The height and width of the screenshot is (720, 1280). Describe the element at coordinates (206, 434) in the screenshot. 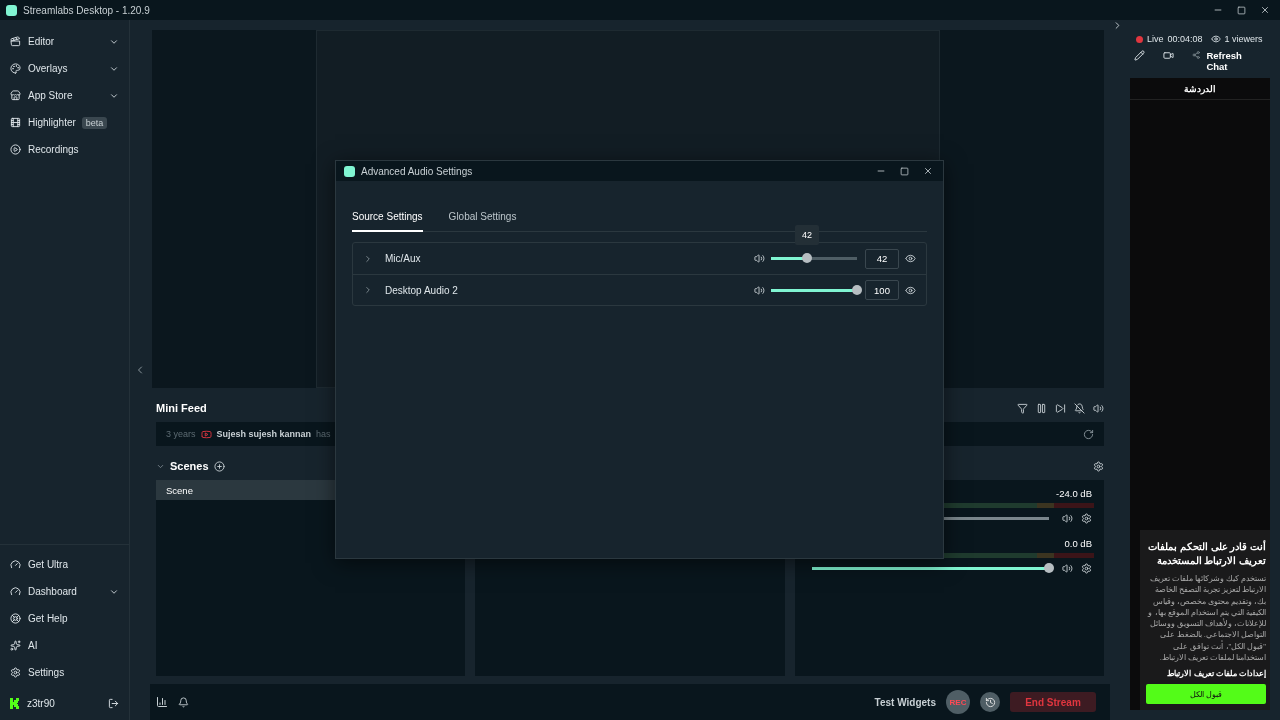

I see `play-badge-icon` at that location.